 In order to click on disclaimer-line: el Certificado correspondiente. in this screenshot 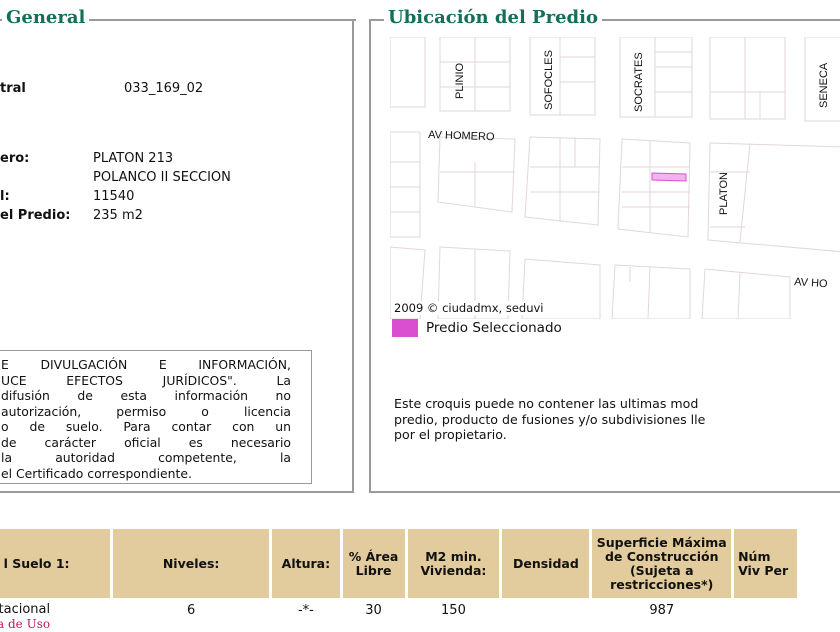, I will do `click(96, 473)`.